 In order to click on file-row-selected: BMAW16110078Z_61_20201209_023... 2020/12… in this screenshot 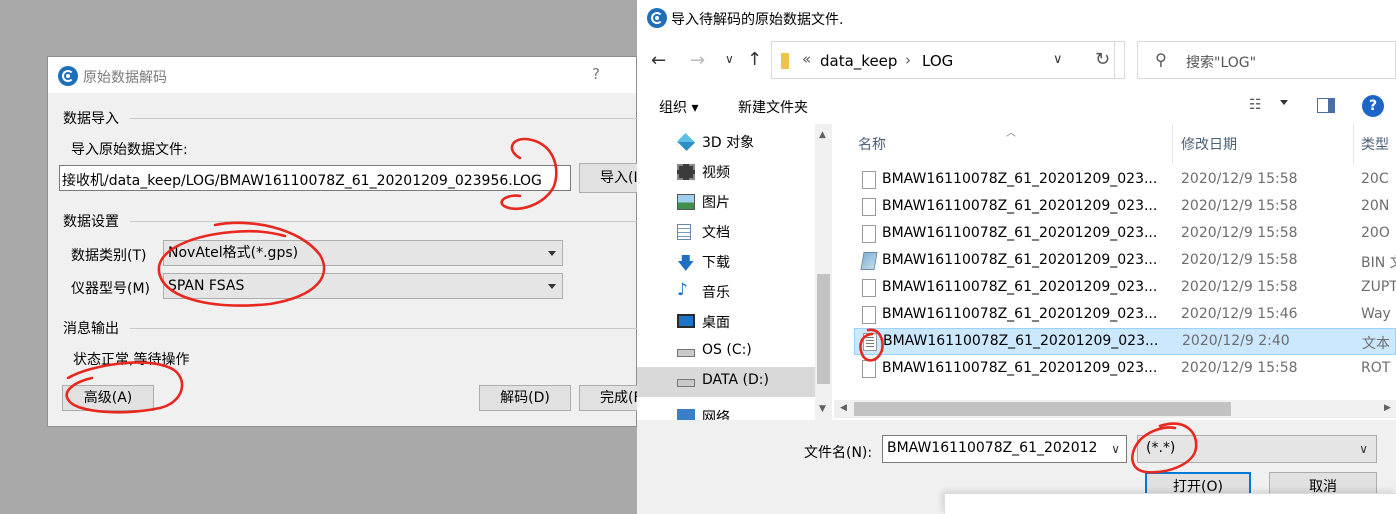, I will do `click(1125, 341)`.